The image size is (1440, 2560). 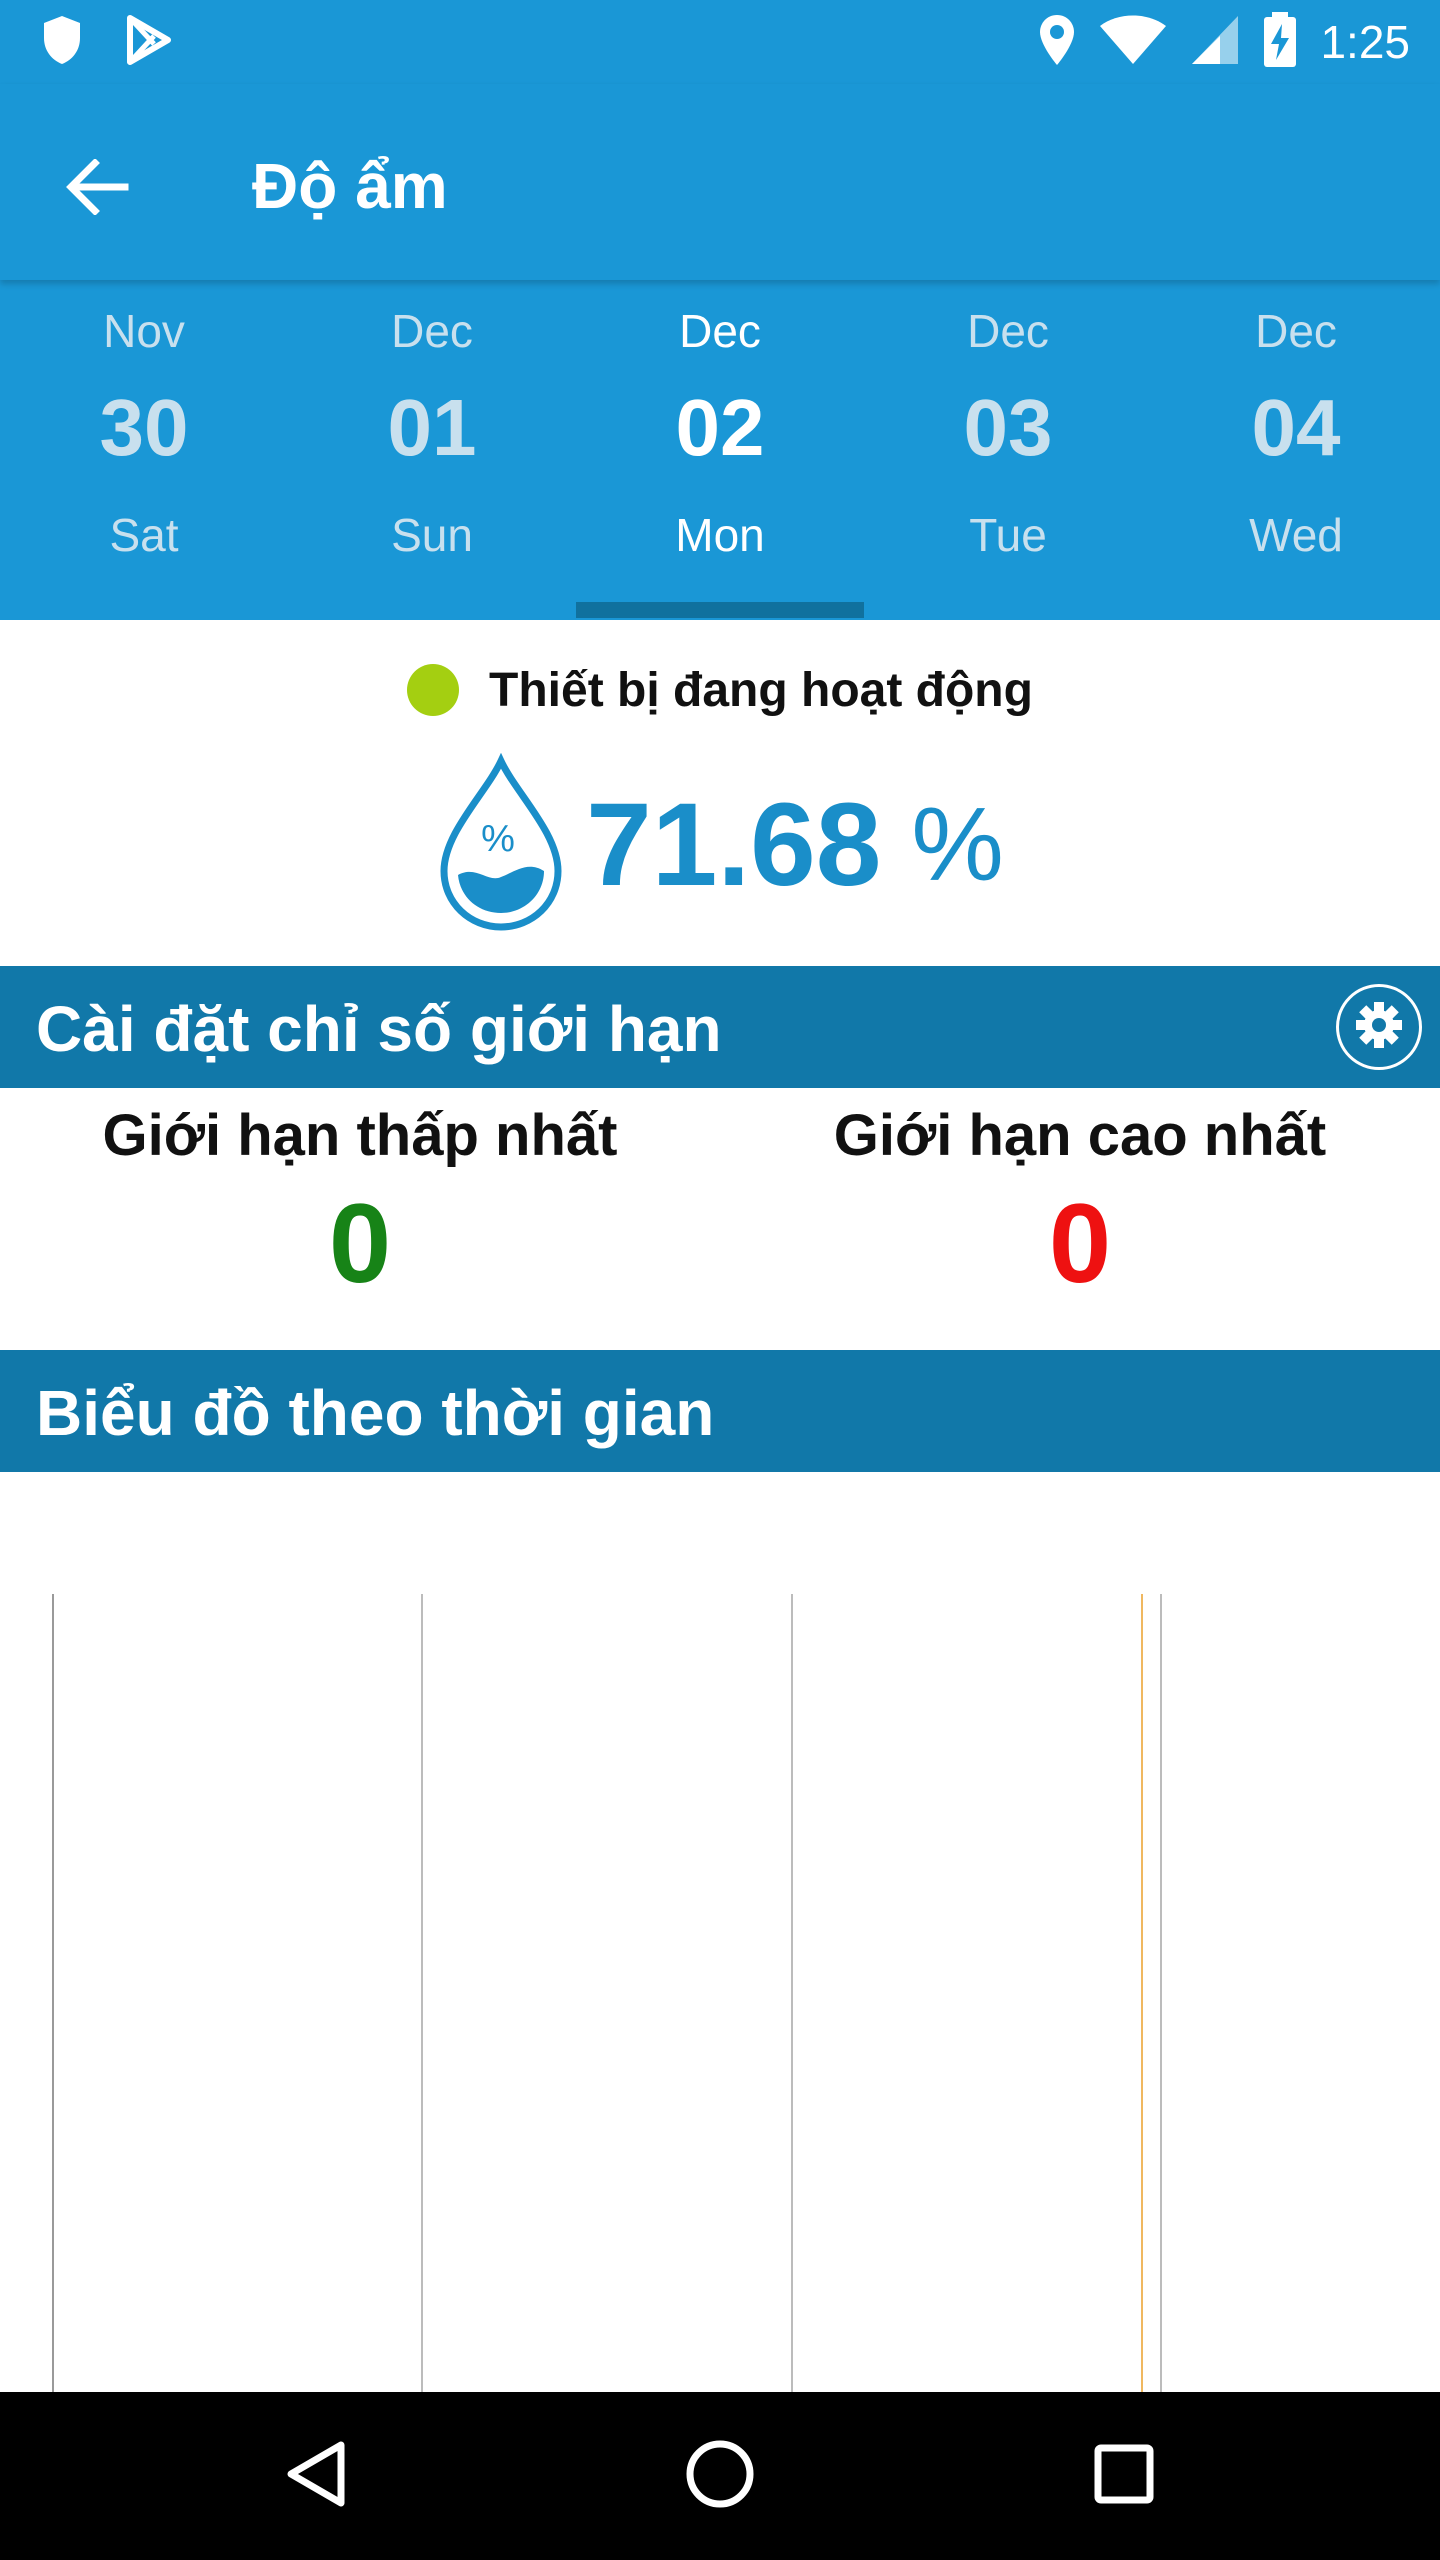 What do you see at coordinates (1008, 535) in the screenshot?
I see `date-weekday: Tue` at bounding box center [1008, 535].